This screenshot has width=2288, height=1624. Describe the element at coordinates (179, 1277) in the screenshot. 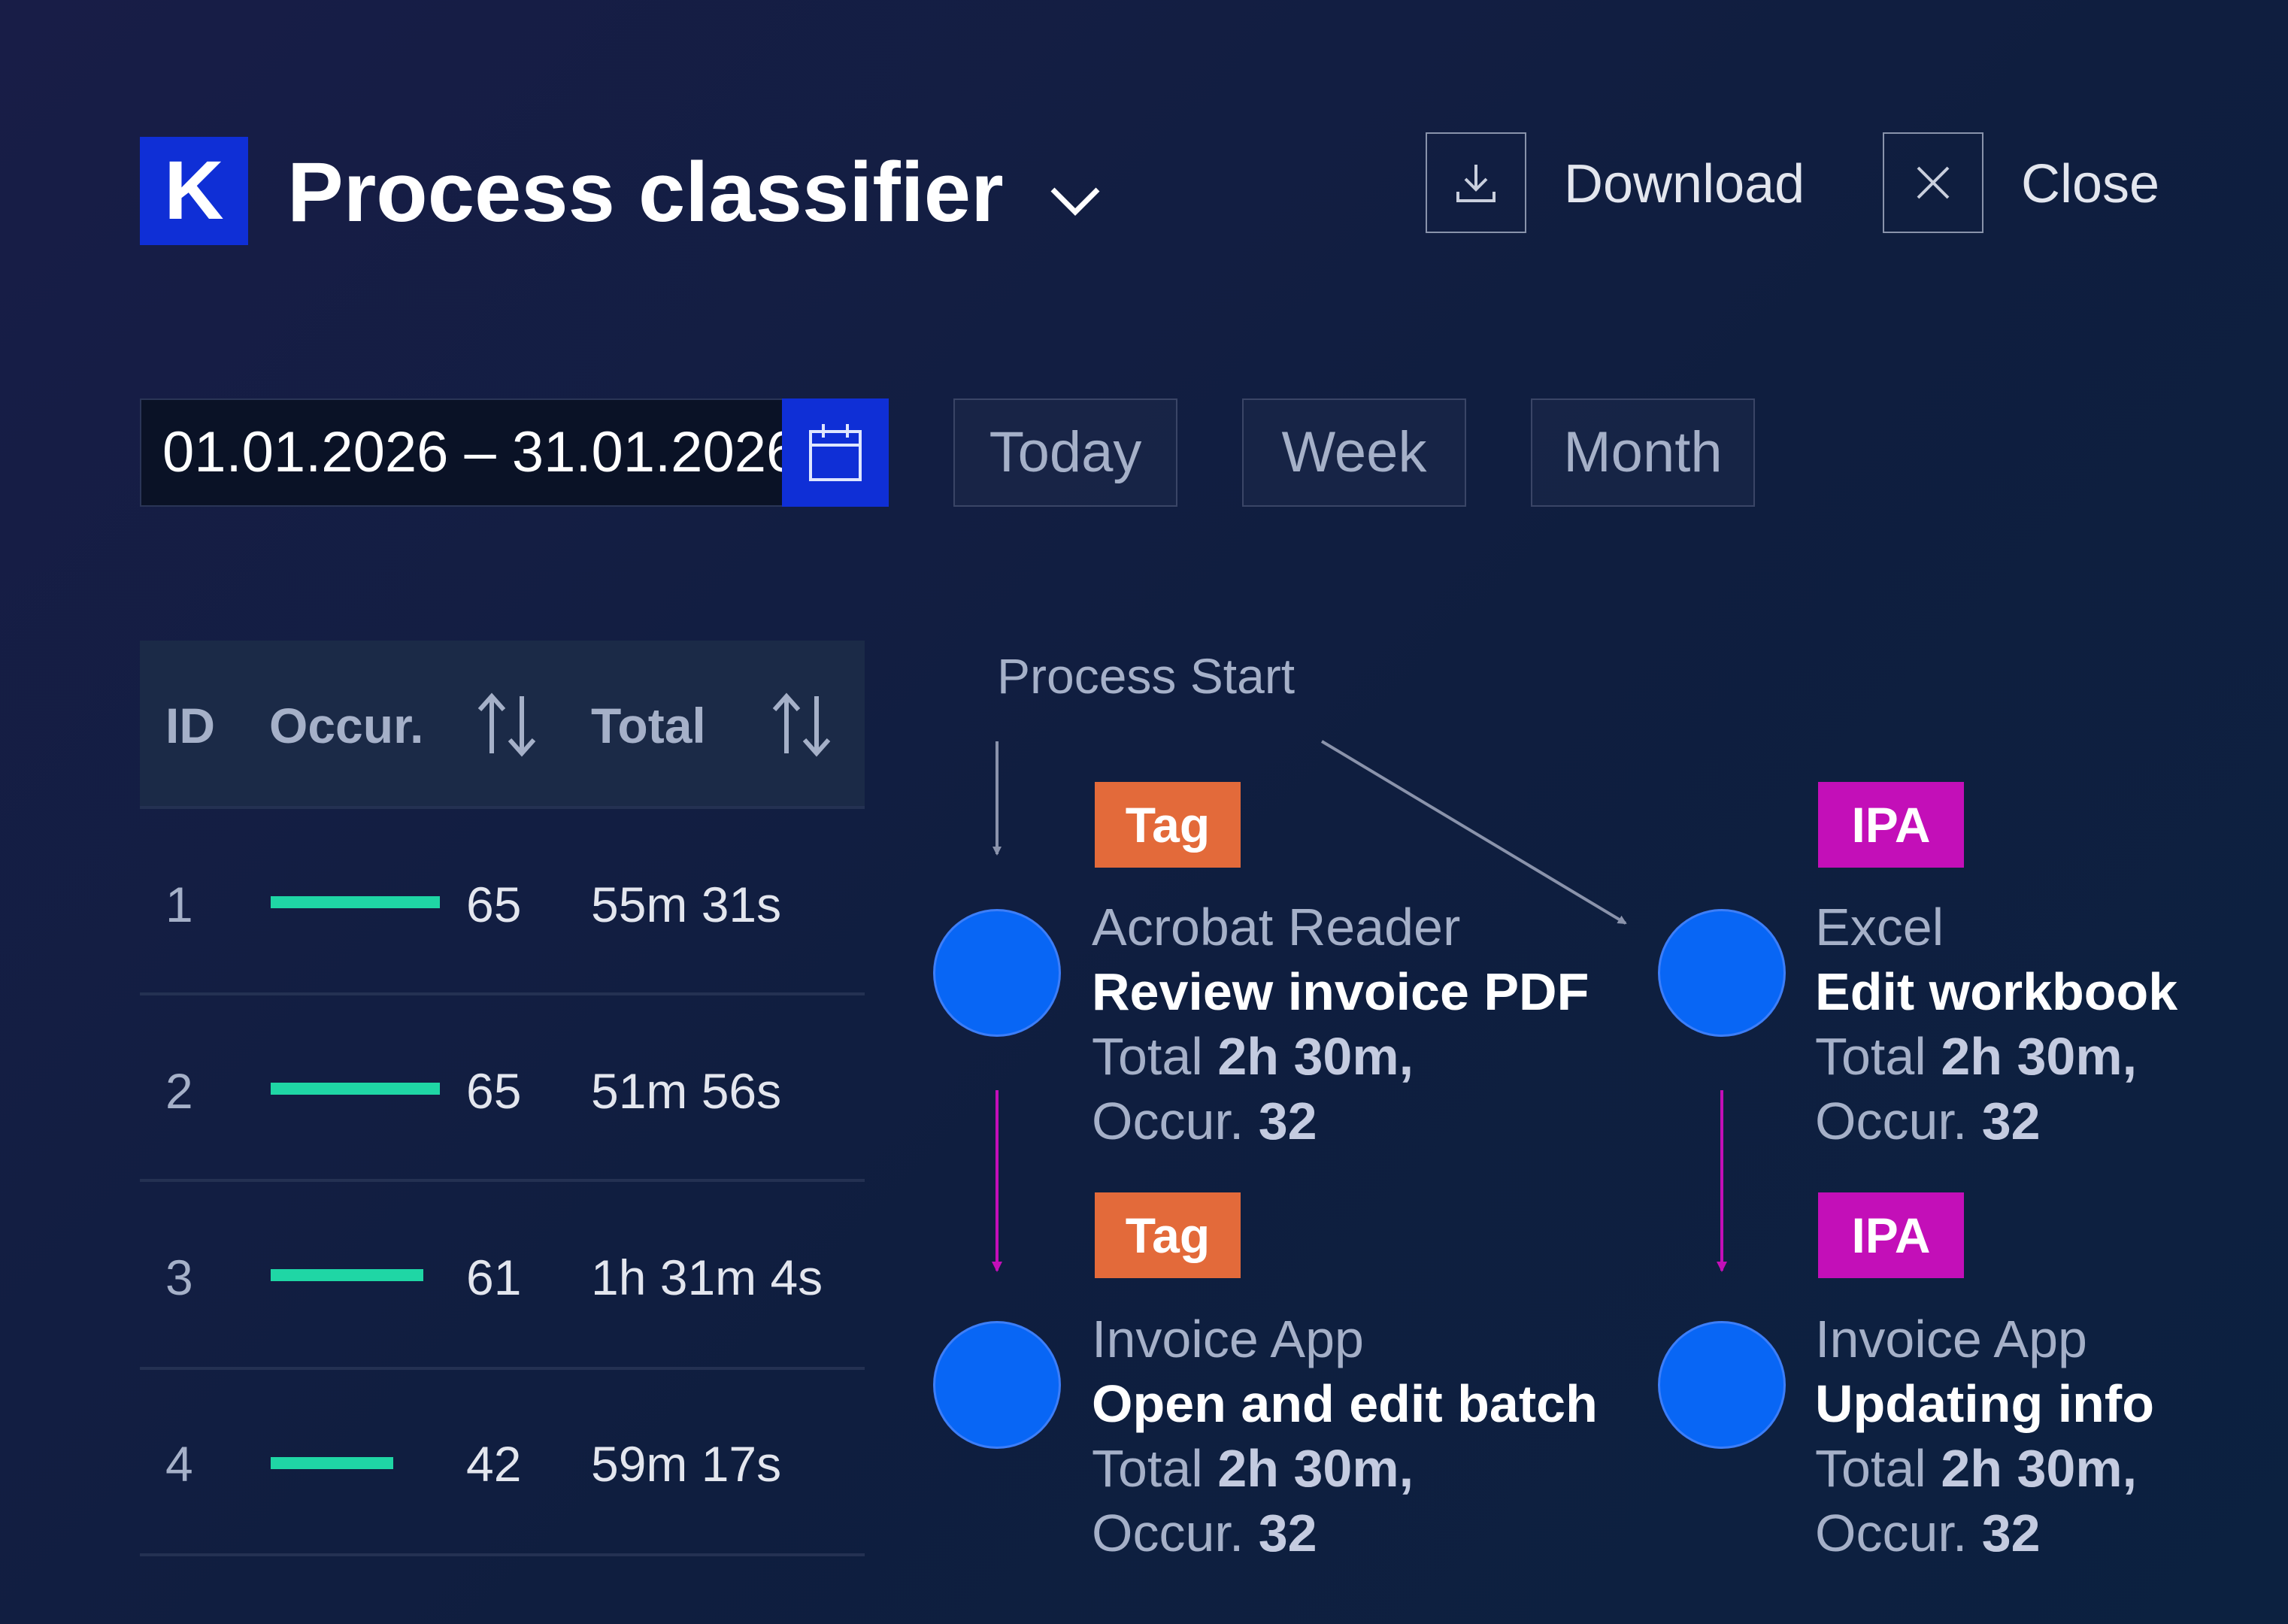

I see `row-3-id: 3` at that location.